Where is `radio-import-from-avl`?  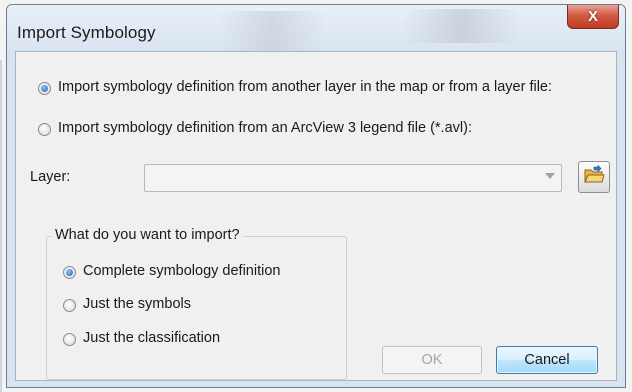 radio-import-from-avl is located at coordinates (44, 129).